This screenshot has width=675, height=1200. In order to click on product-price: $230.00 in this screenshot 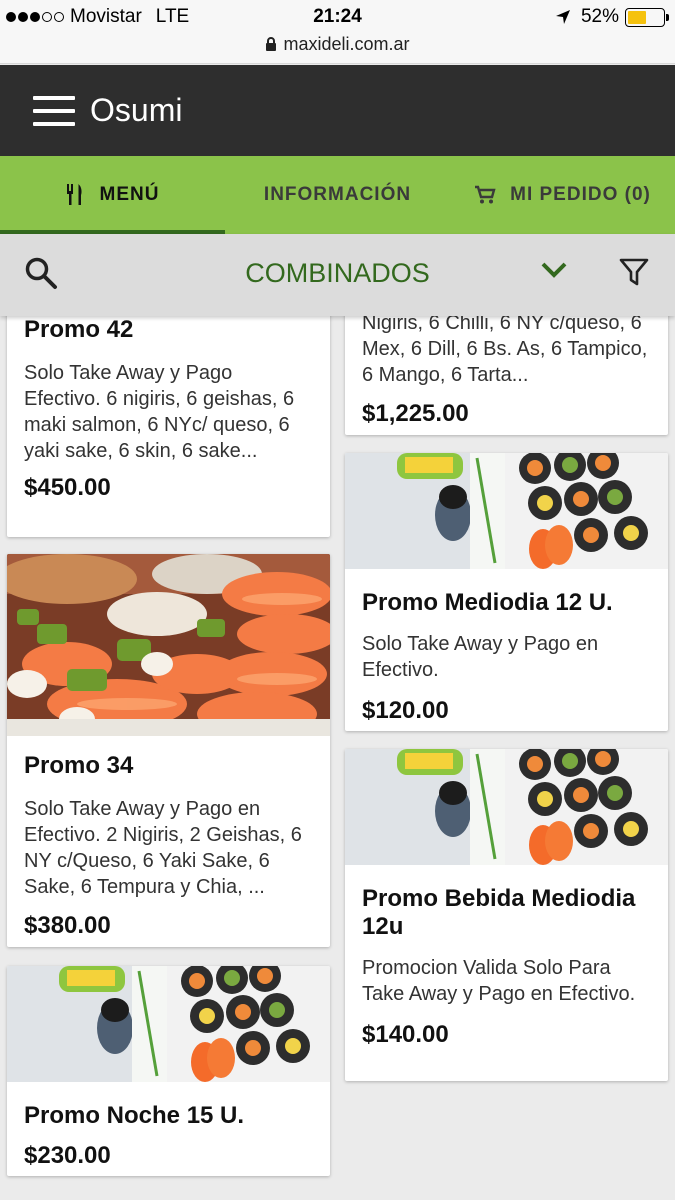, I will do `click(67, 1155)`.